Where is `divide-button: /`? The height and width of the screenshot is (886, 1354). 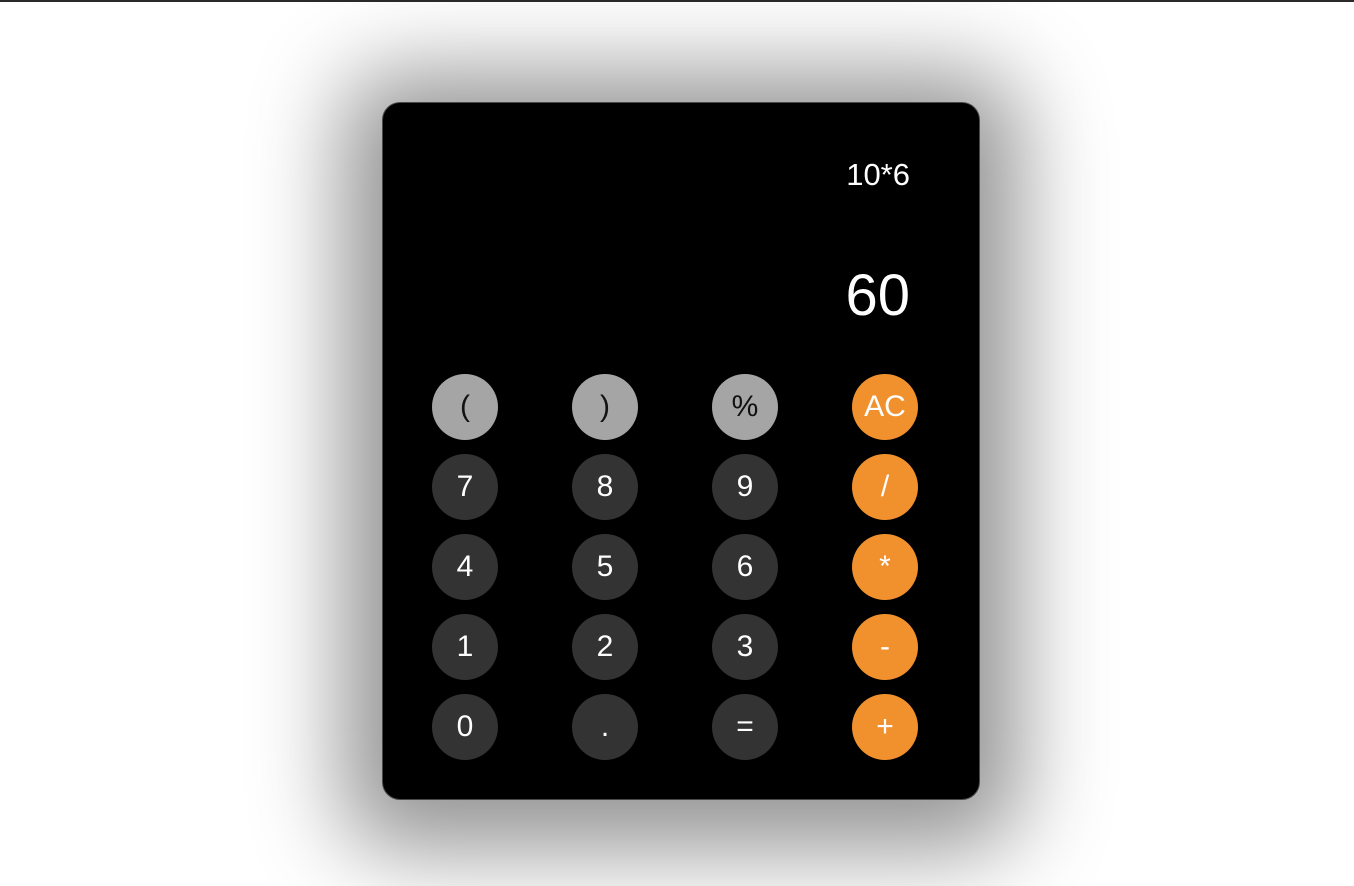
divide-button: / is located at coordinates (885, 487).